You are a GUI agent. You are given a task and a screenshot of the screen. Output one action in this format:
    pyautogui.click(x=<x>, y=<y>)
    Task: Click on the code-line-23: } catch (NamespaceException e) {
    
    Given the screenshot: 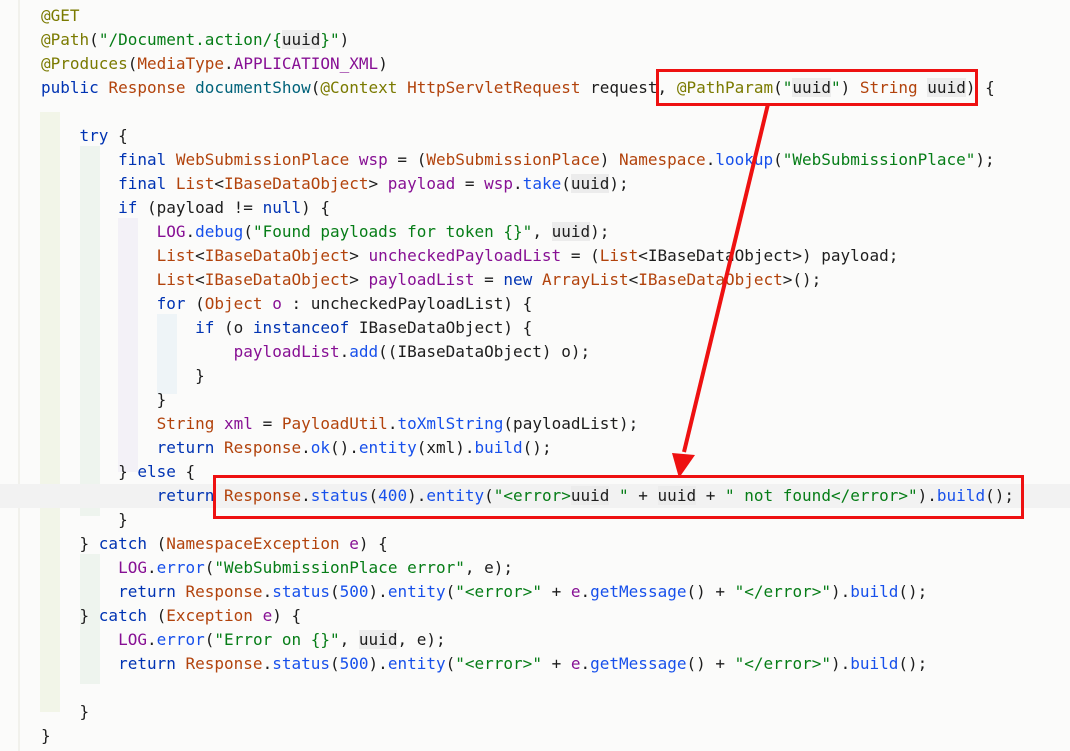 What is the action you would take?
    pyautogui.click(x=214, y=544)
    